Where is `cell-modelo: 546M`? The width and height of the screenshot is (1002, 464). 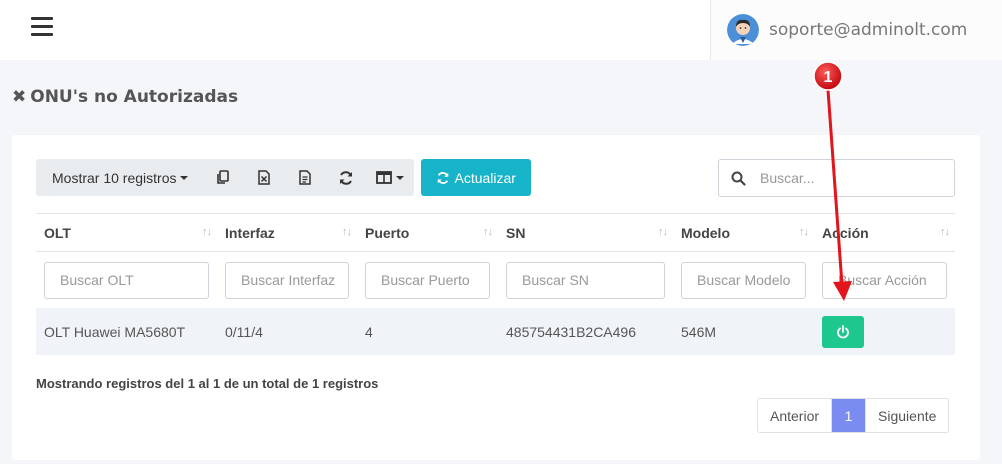
cell-modelo: 546M is located at coordinates (699, 331).